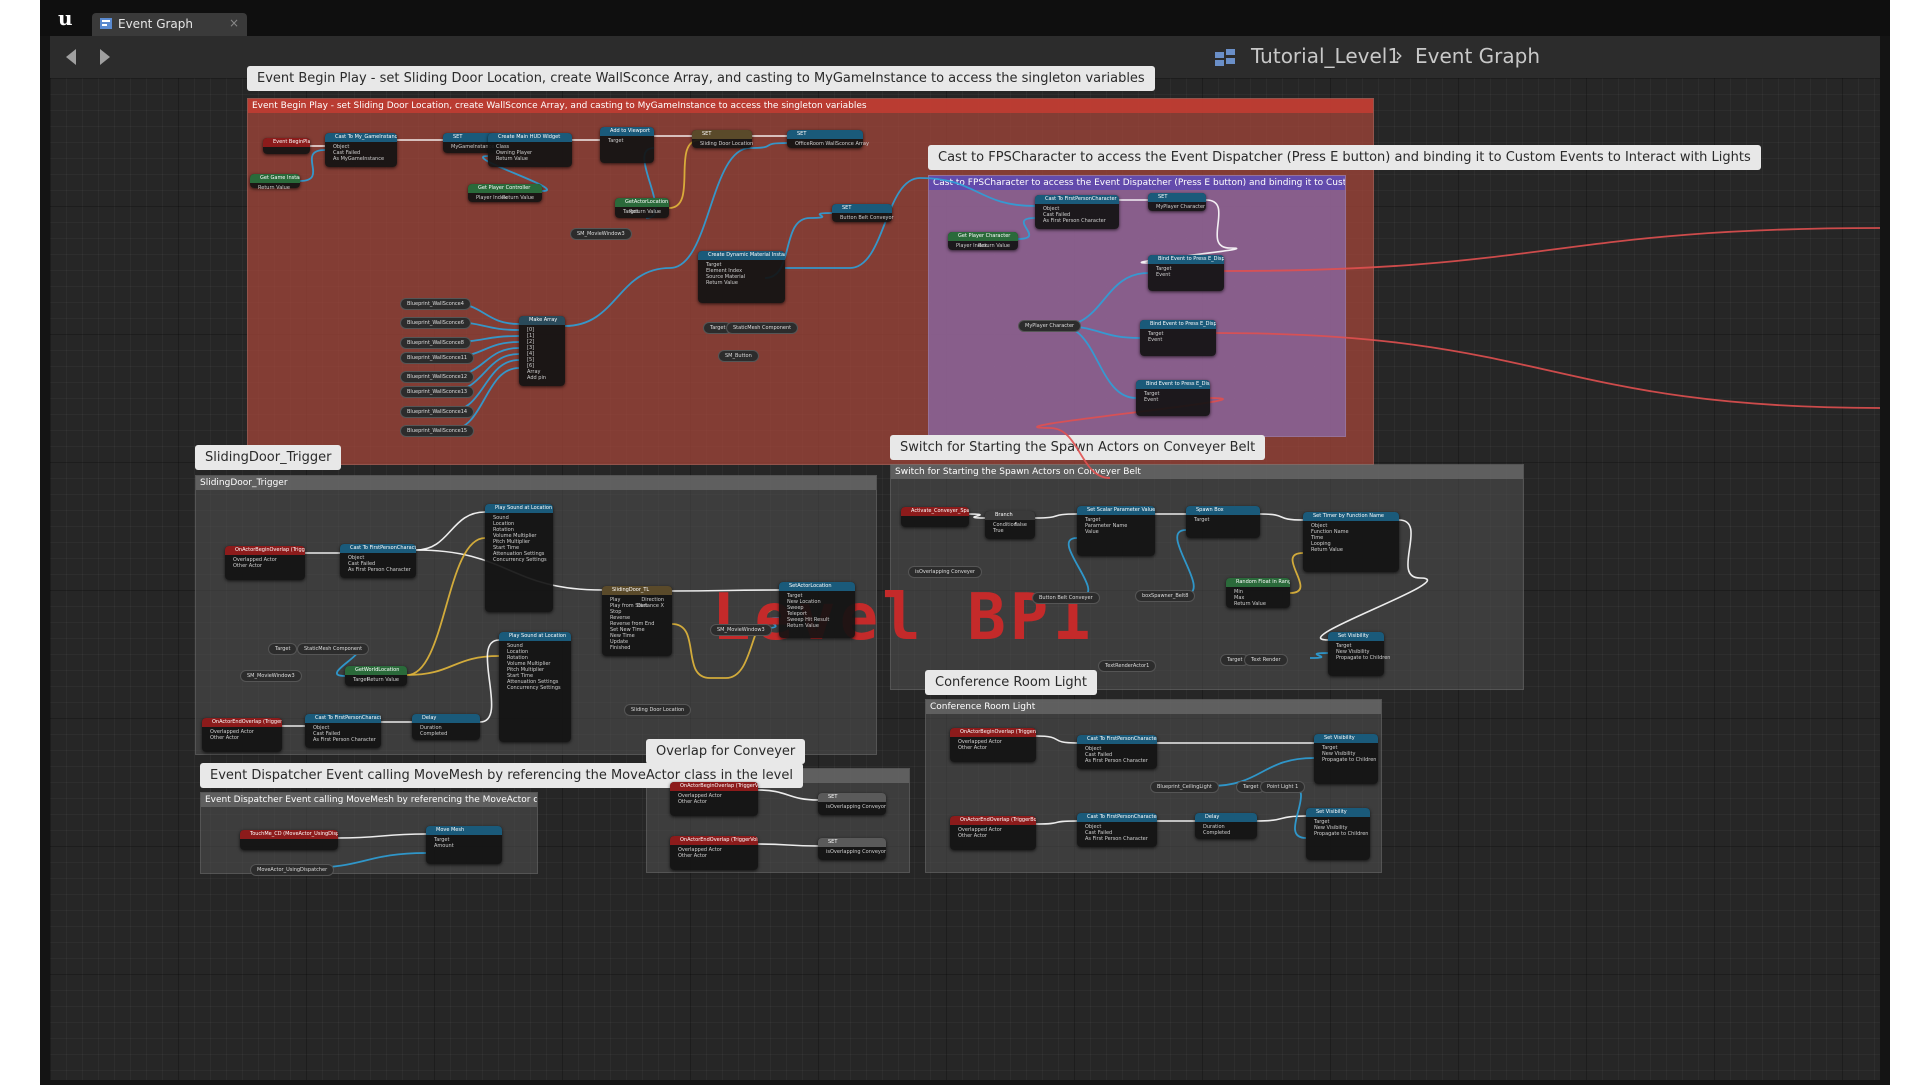 The width and height of the screenshot is (1920, 1085). I want to click on variable-getter: Button Belt Conveyer, so click(1066, 598).